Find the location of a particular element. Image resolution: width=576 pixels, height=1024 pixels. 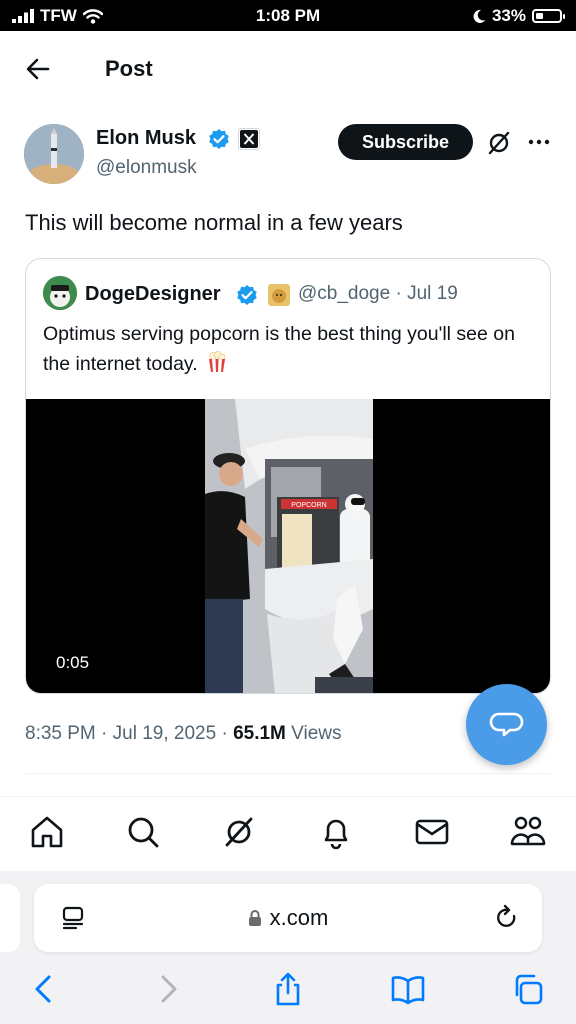

author-avatar is located at coordinates (54, 154).